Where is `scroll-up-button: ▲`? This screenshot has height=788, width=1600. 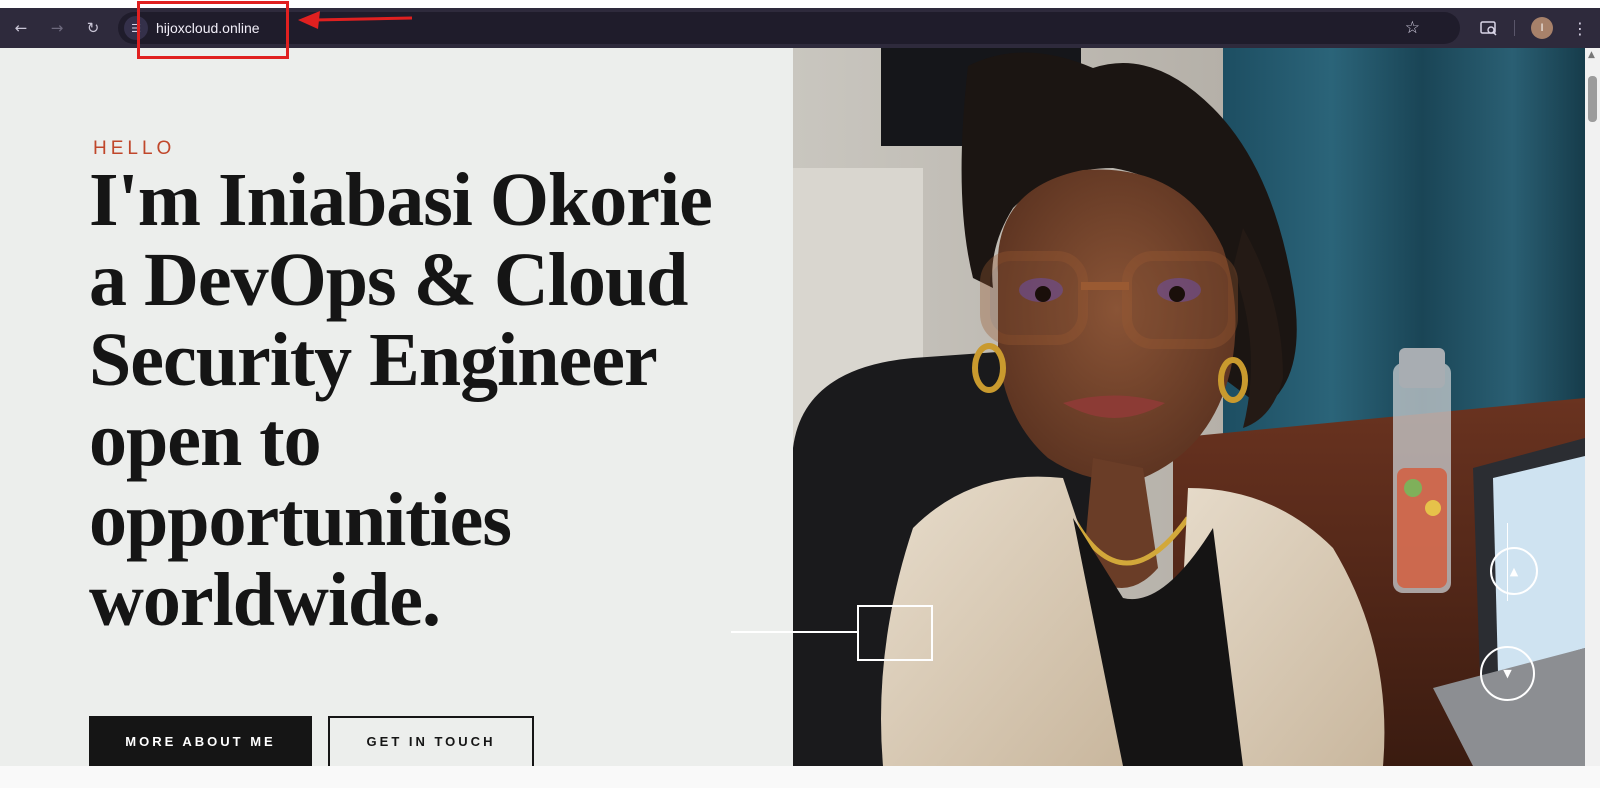 scroll-up-button: ▲ is located at coordinates (1514, 571).